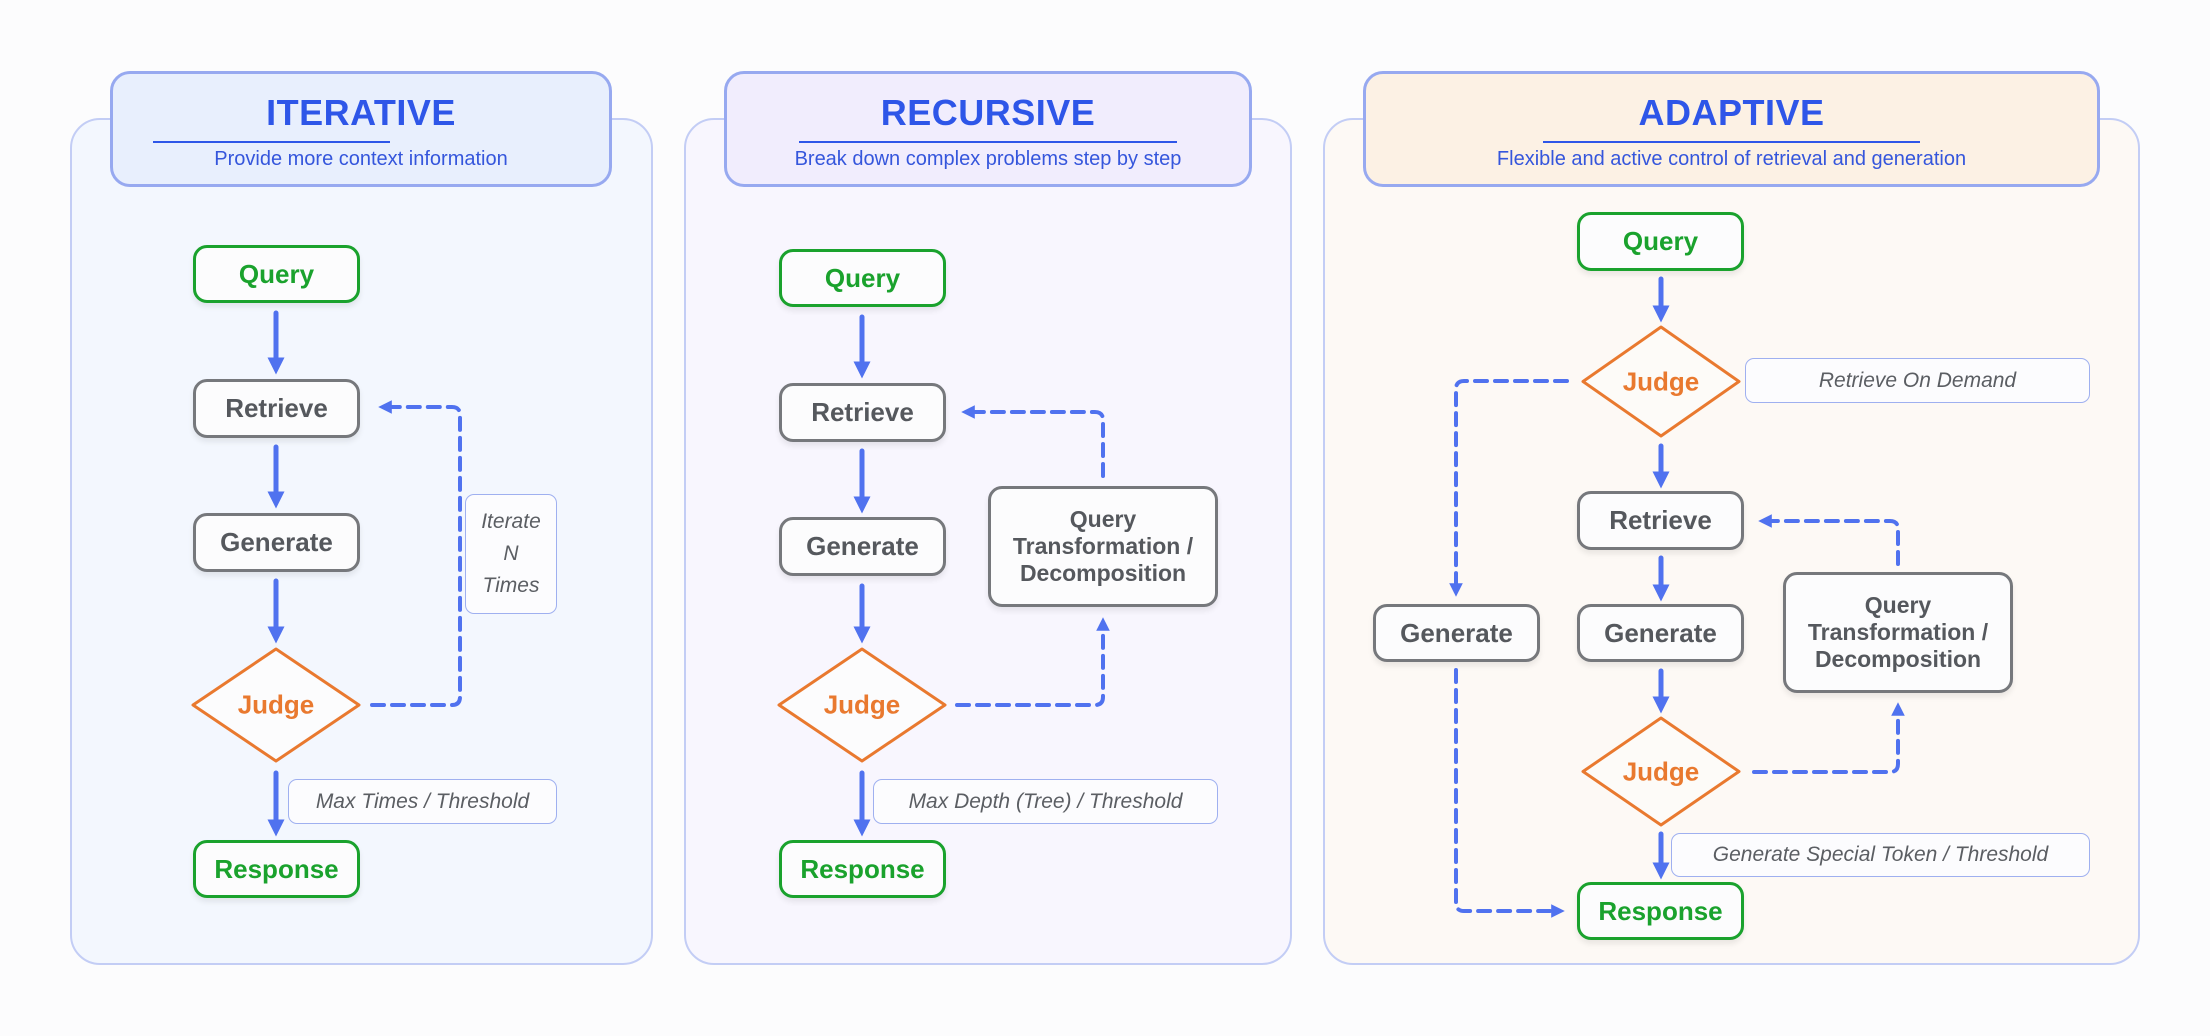 The height and width of the screenshot is (1036, 2210). I want to click on iterative-retrieve-node: Retrieve, so click(276, 408).